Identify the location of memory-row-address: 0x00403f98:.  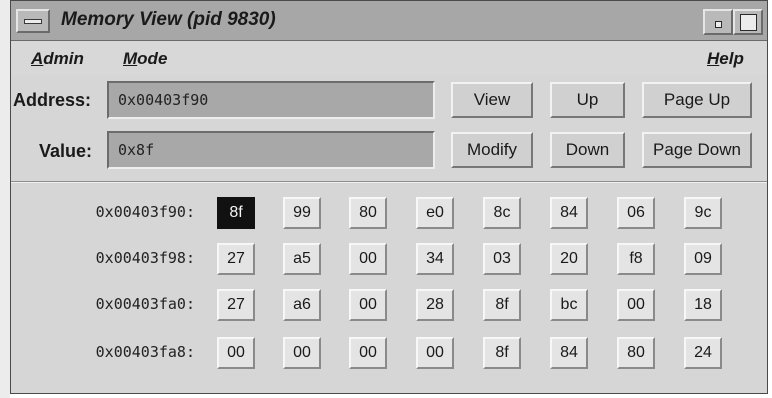
(145, 258).